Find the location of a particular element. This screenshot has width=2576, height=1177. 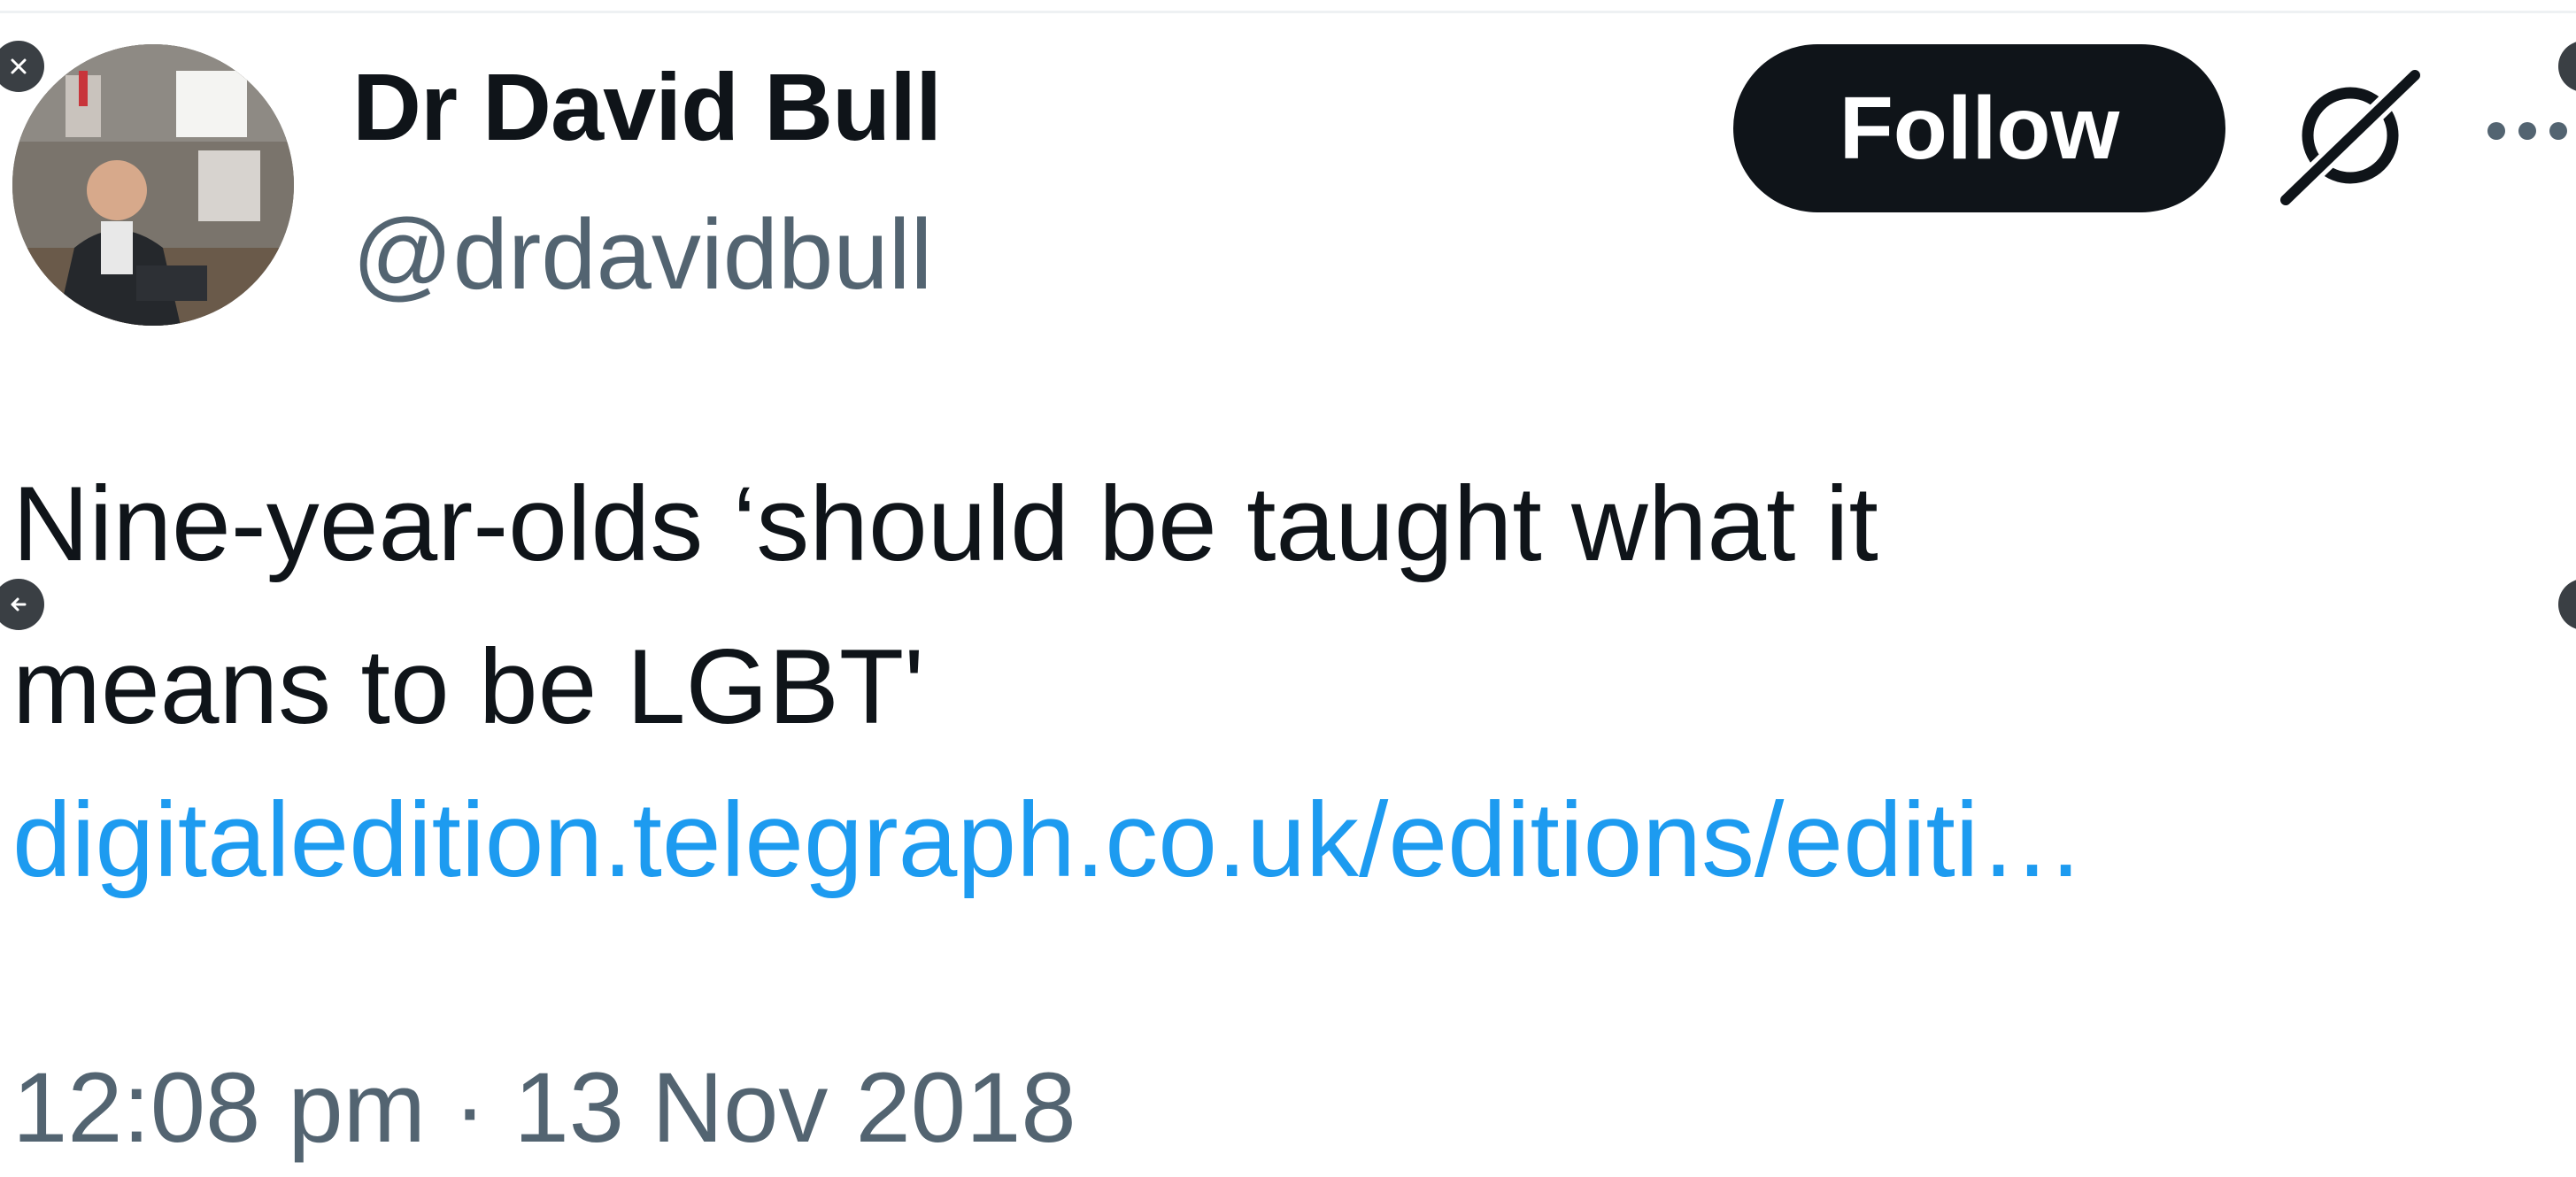

close-icon is located at coordinates (22, 66).